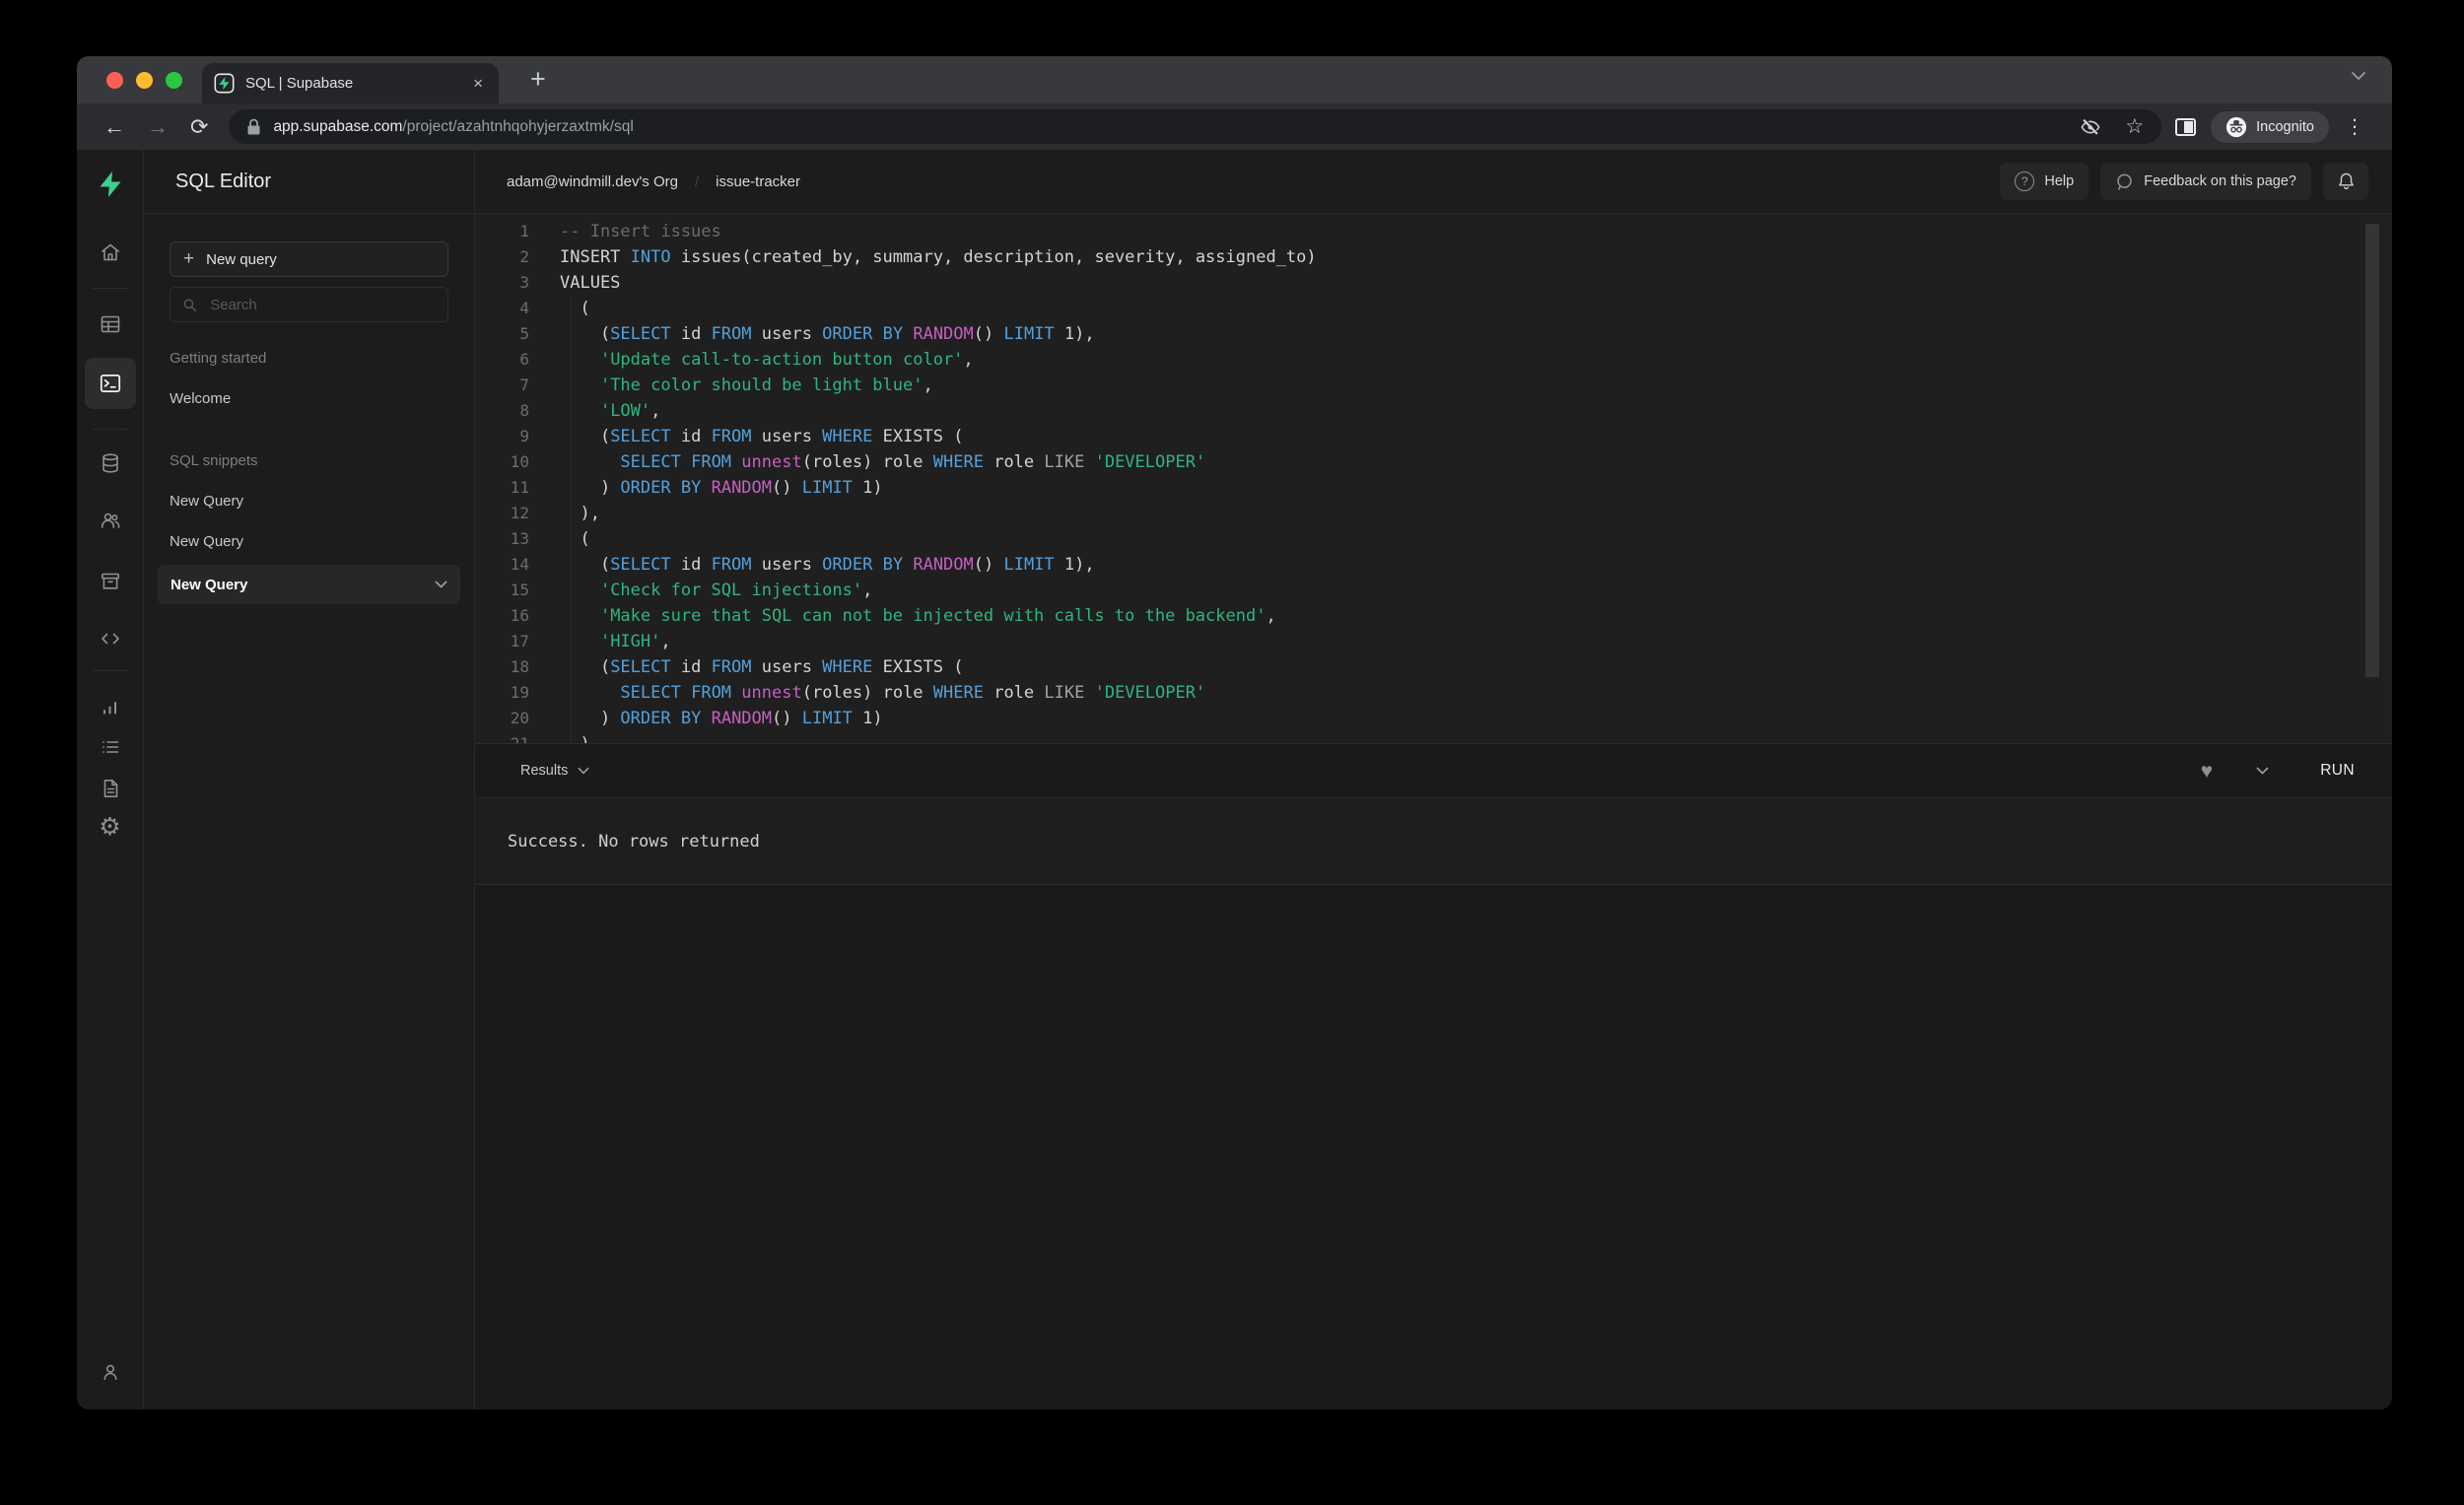 The width and height of the screenshot is (2464, 1505). What do you see at coordinates (309, 398) in the screenshot?
I see `sidebar-item-welcome: Welcome` at bounding box center [309, 398].